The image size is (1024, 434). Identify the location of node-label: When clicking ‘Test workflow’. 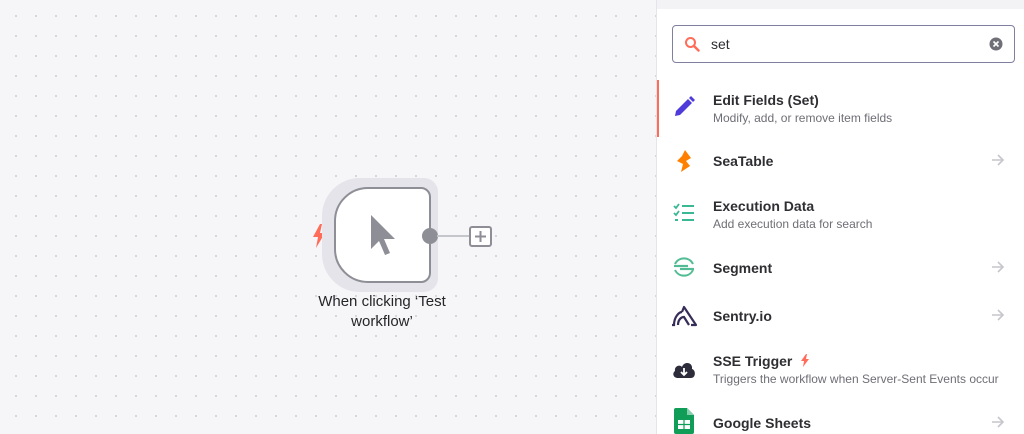
(382, 311).